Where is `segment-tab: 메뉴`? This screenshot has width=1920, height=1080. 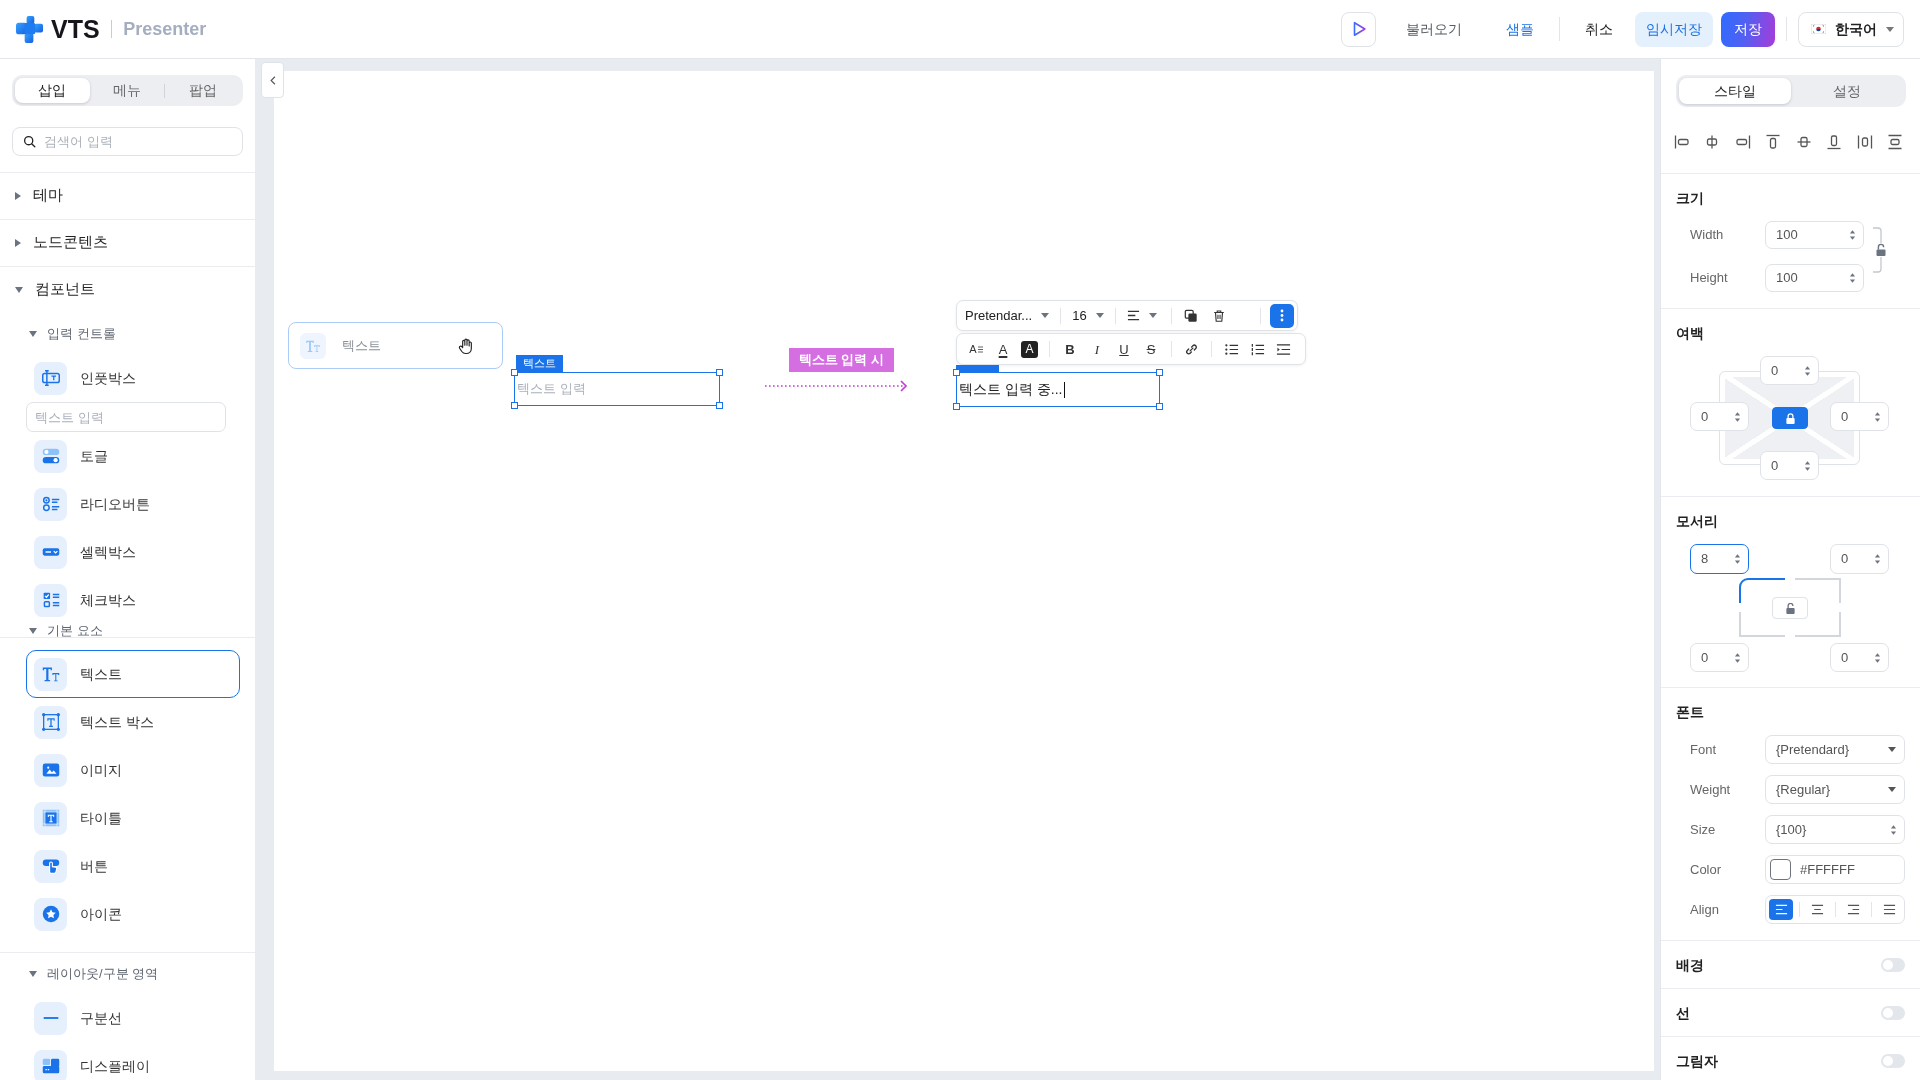
segment-tab: 메뉴 is located at coordinates (127, 90).